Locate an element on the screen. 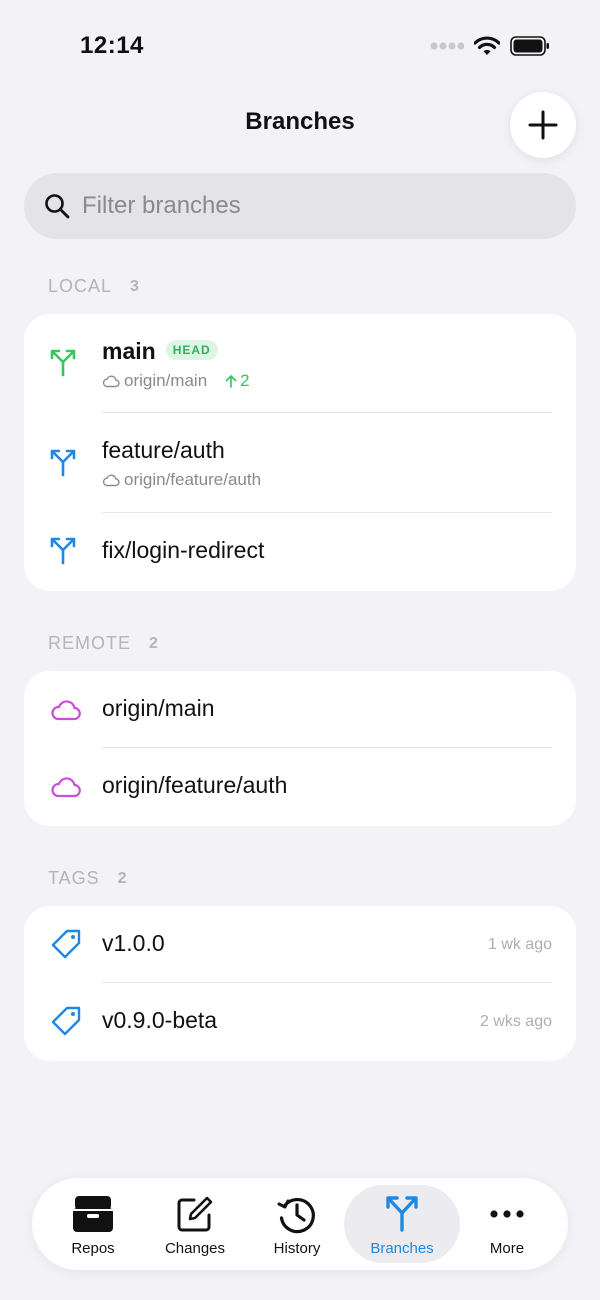  add-branch-button is located at coordinates (543, 125).